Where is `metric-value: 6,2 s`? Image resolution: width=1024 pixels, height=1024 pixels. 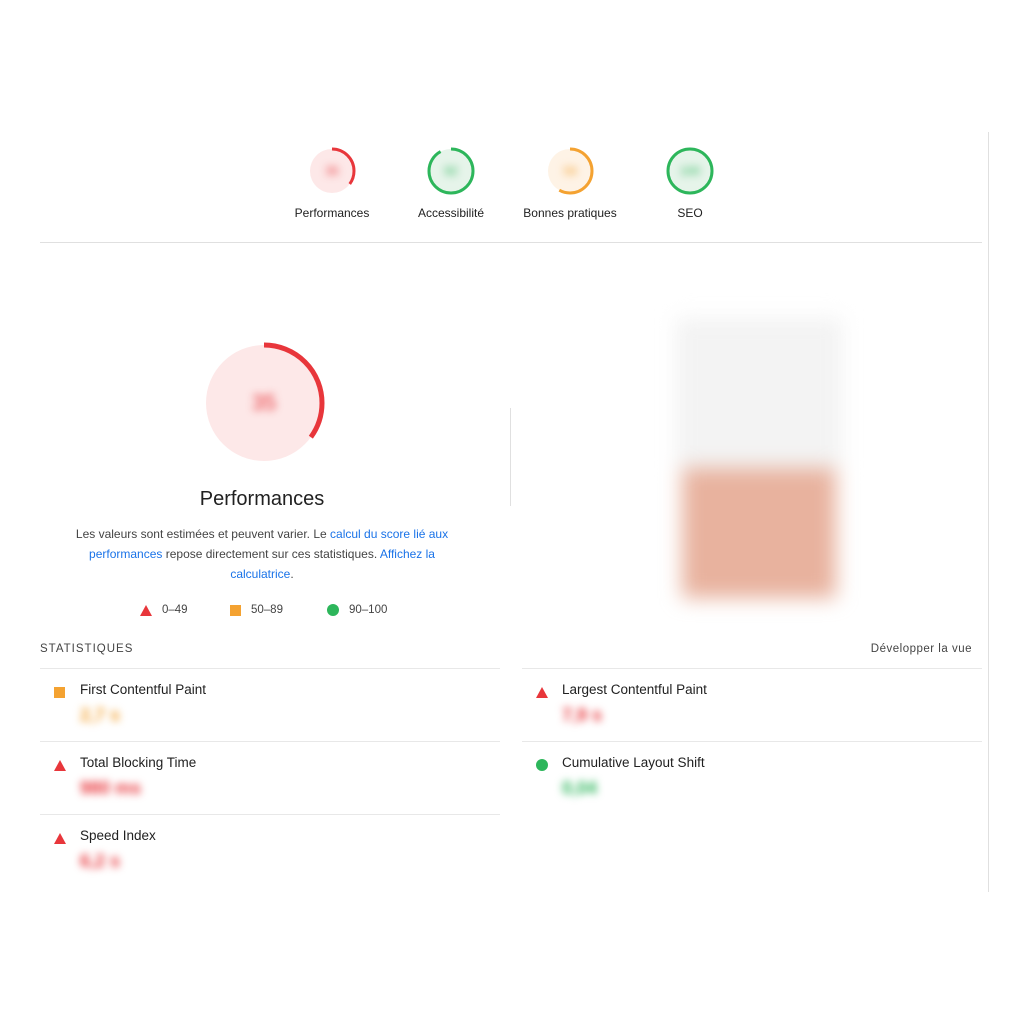 metric-value: 6,2 s is located at coordinates (100, 861).